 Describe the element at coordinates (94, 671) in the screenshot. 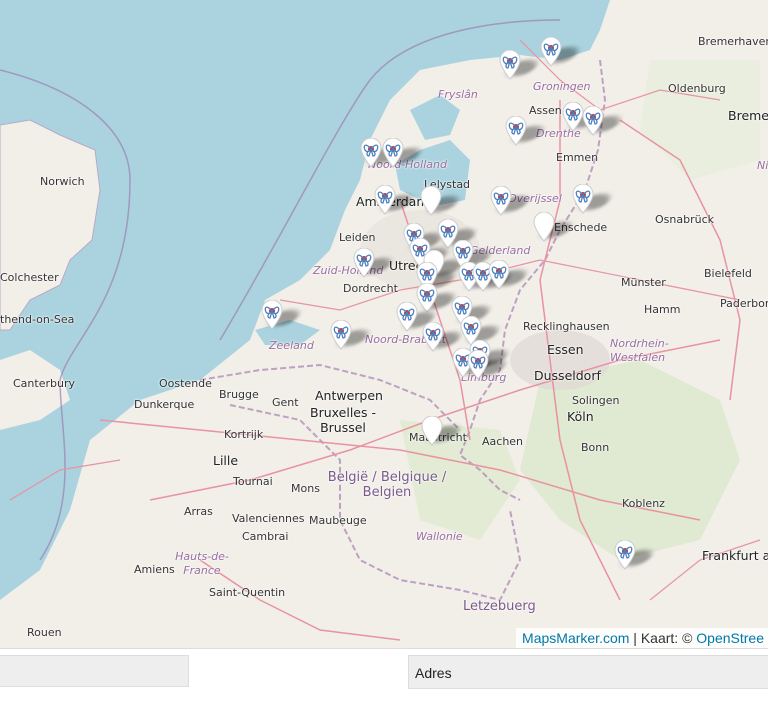

I see `left-input` at that location.